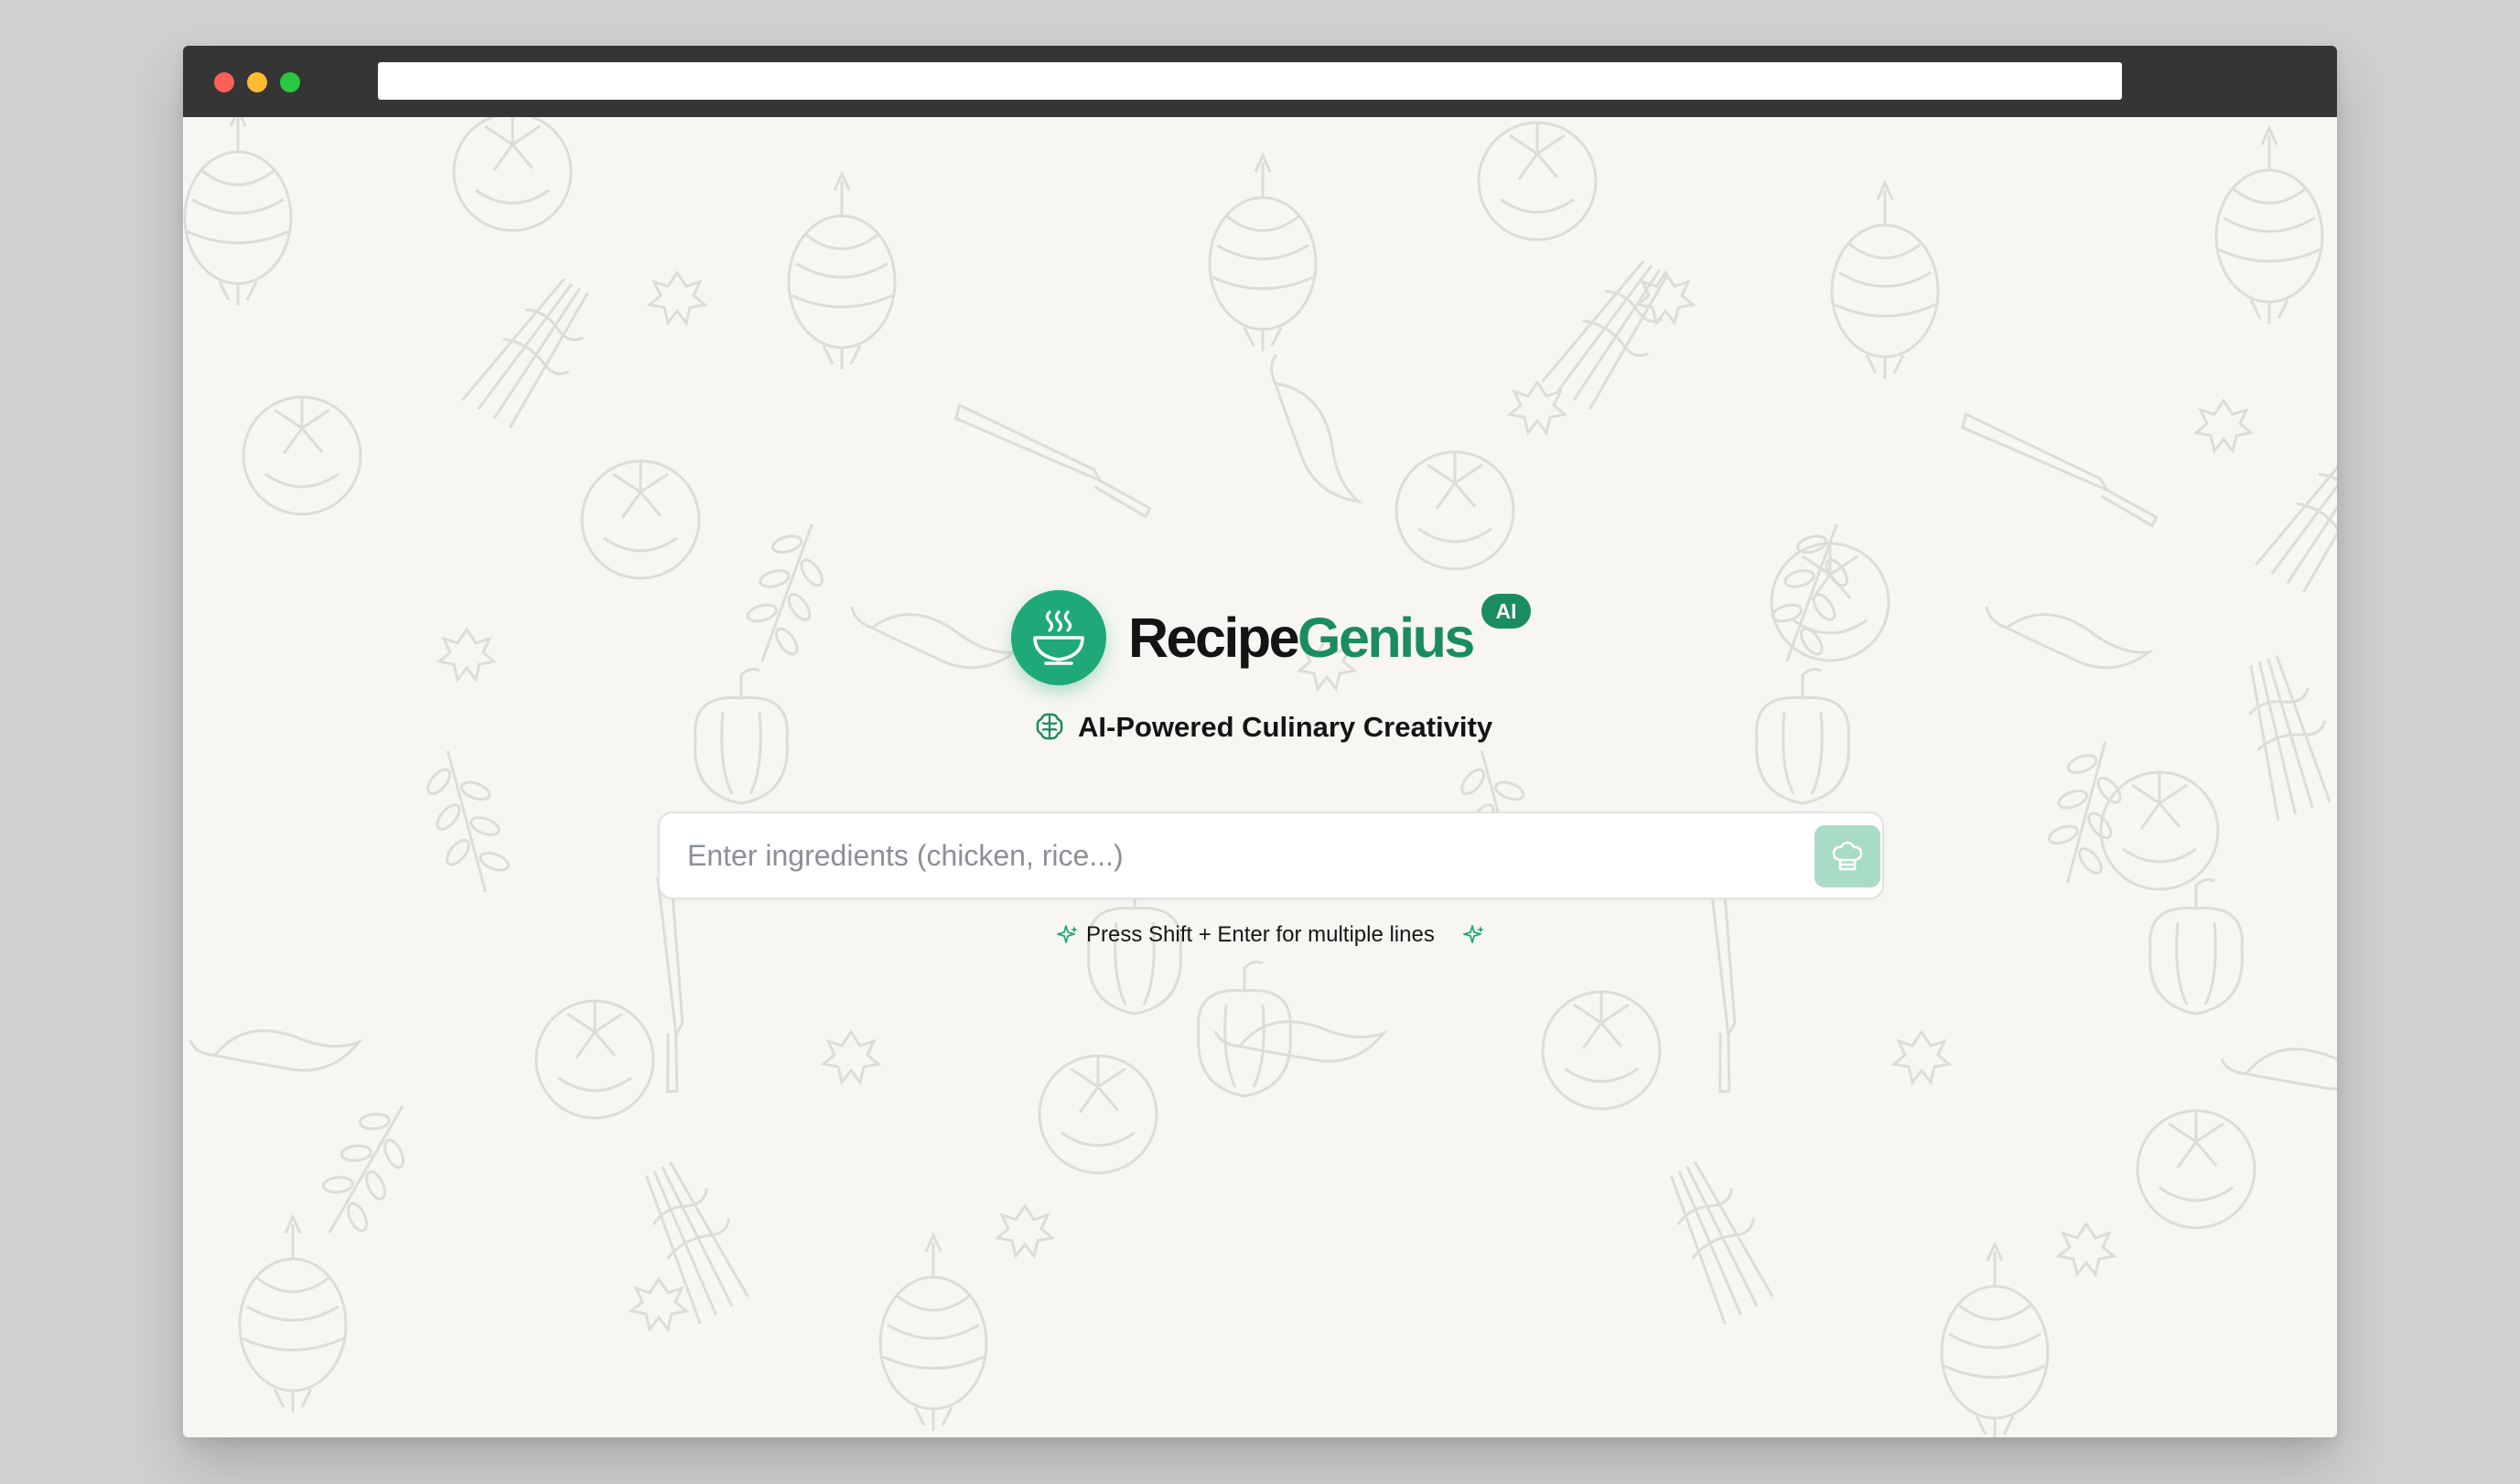 Image resolution: width=2520 pixels, height=1484 pixels. Describe the element at coordinates (290, 82) in the screenshot. I see `maximize-window-button` at that location.